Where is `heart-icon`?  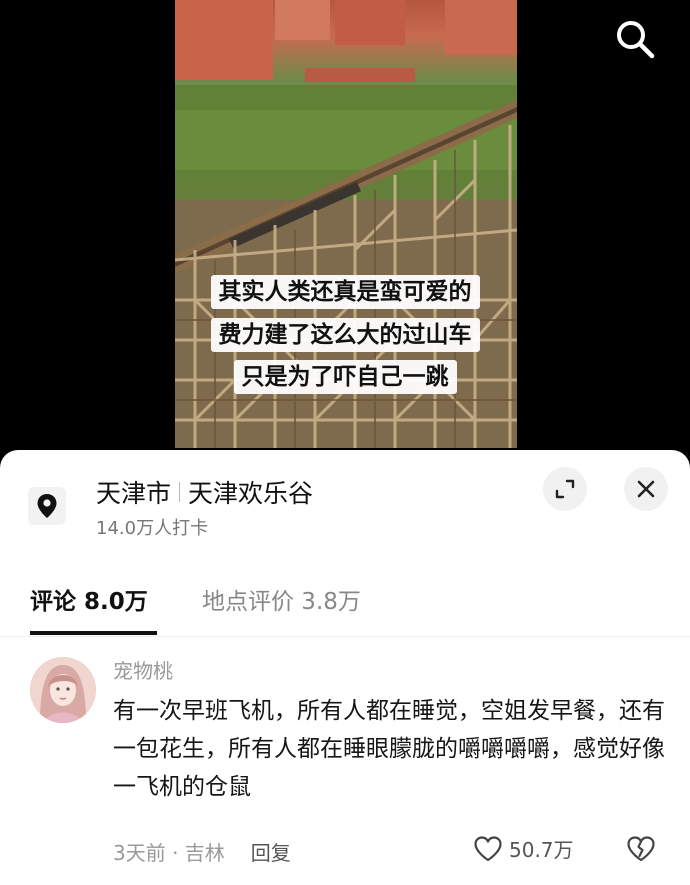
heart-icon is located at coordinates (488, 848).